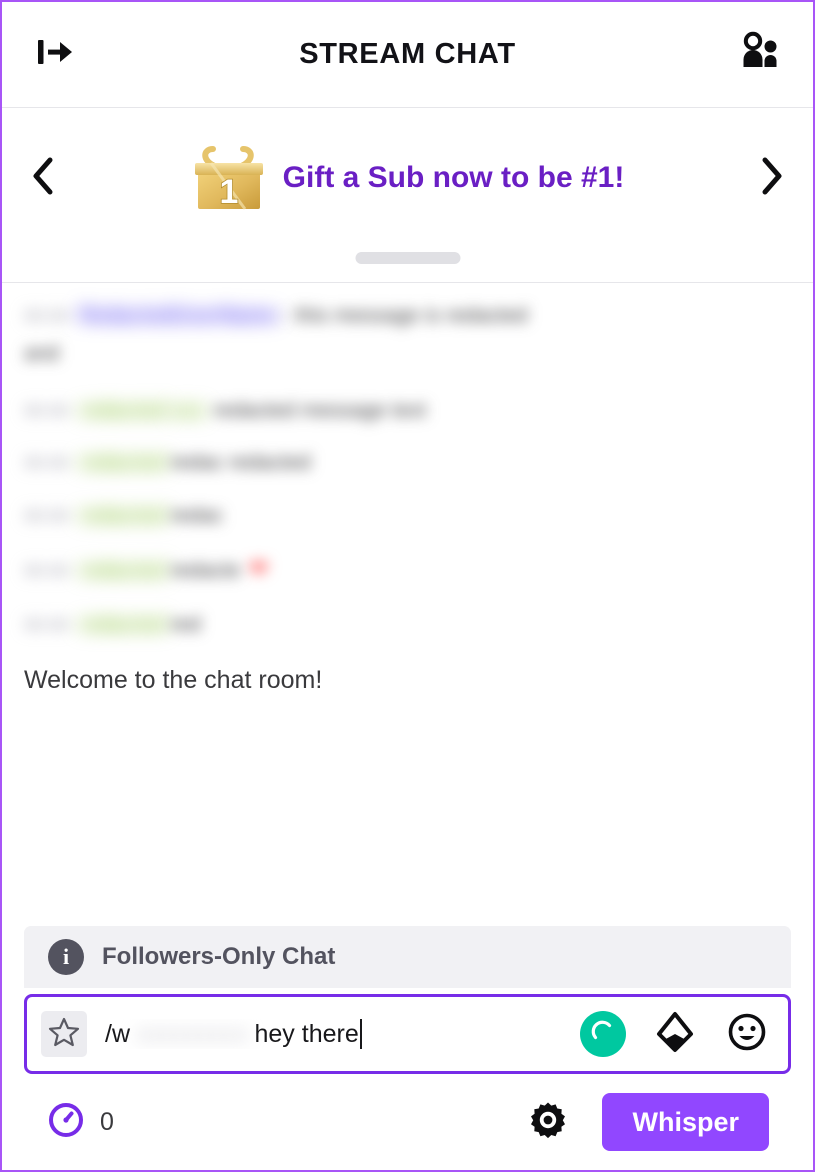 The height and width of the screenshot is (1172, 815). I want to click on collapse-right-icon, so click(55, 54).